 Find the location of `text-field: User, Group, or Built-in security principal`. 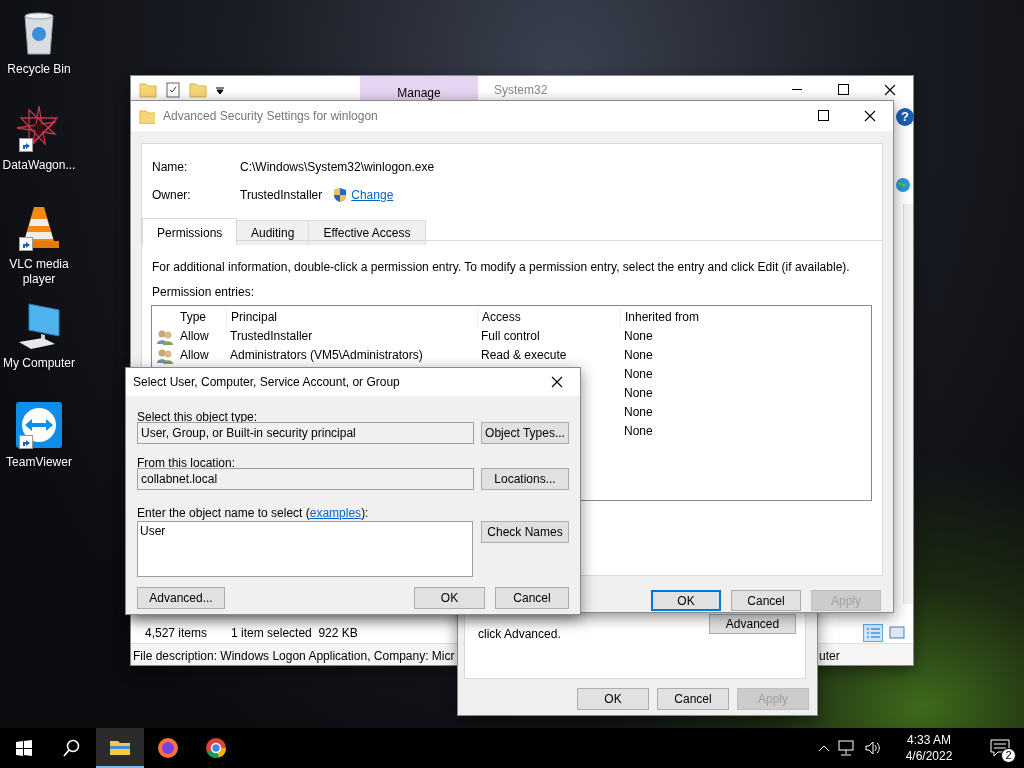

text-field: User, Group, or Built-in security principal is located at coordinates (305, 433).